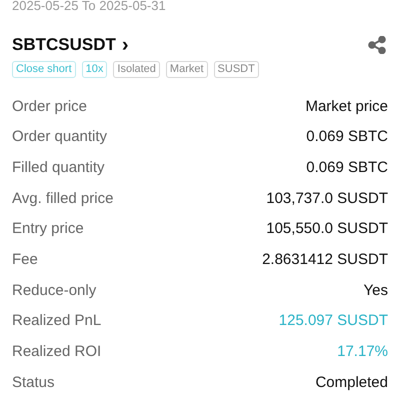  Describe the element at coordinates (327, 198) in the screenshot. I see `field-value: 103,737.0 SUSDT` at that location.